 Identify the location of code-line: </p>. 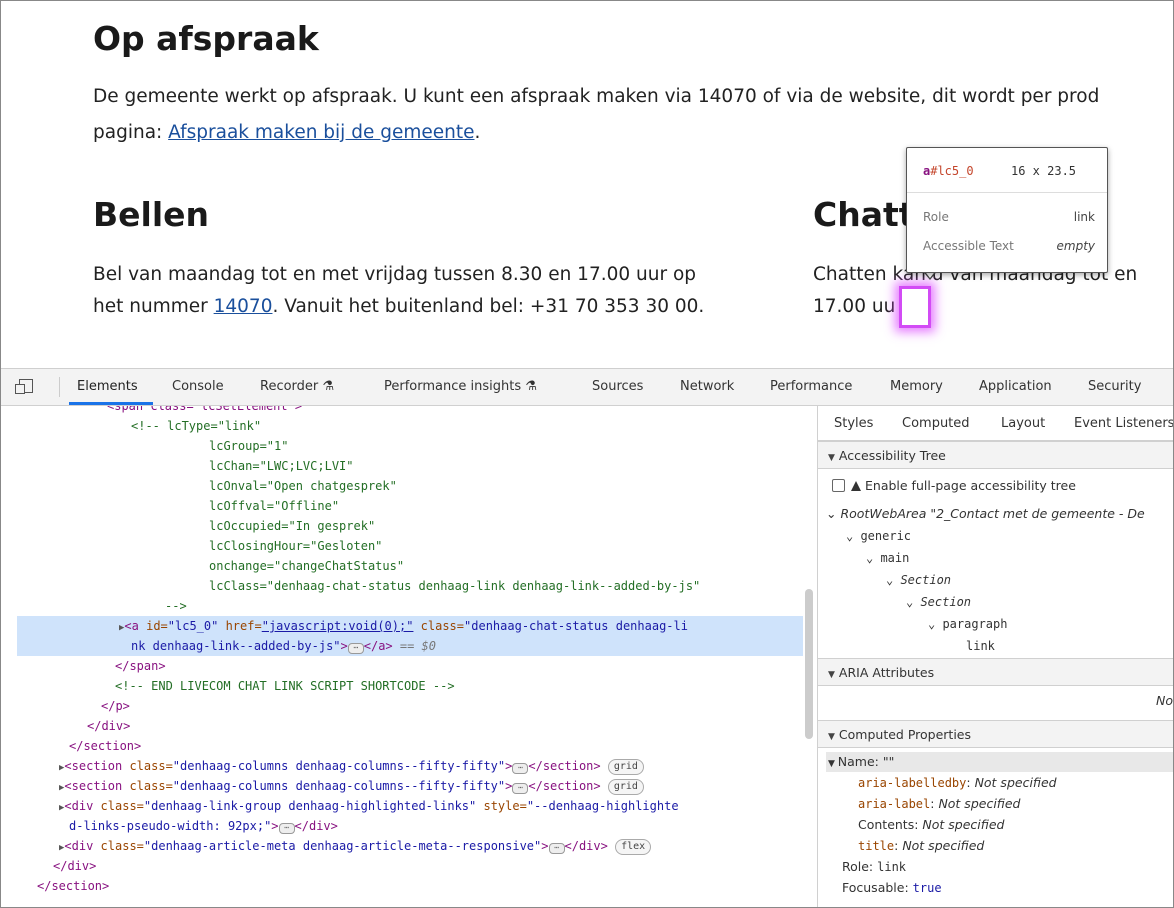
(115, 706).